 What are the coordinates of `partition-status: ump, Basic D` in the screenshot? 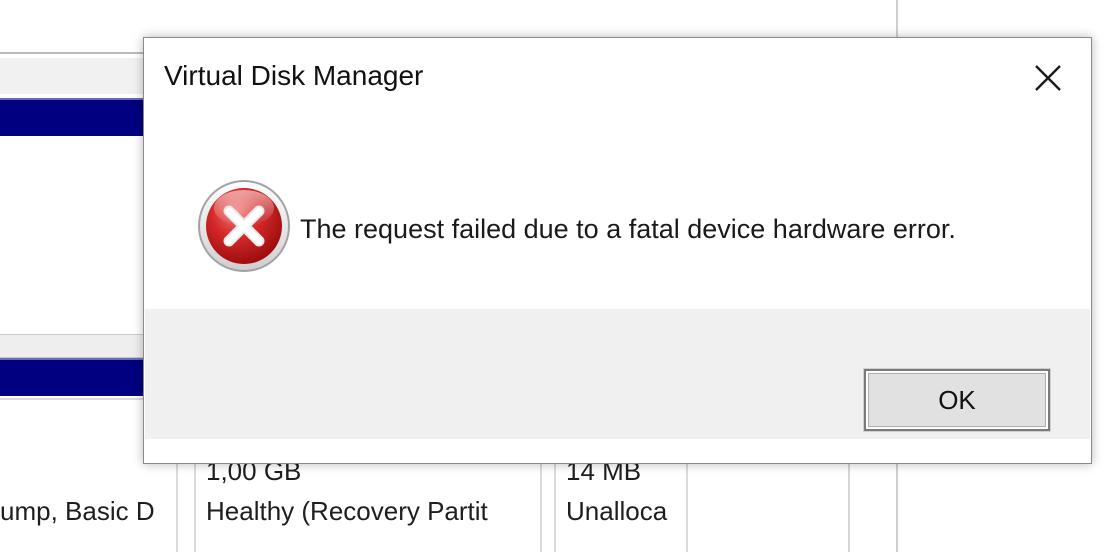 It's located at (77, 511).